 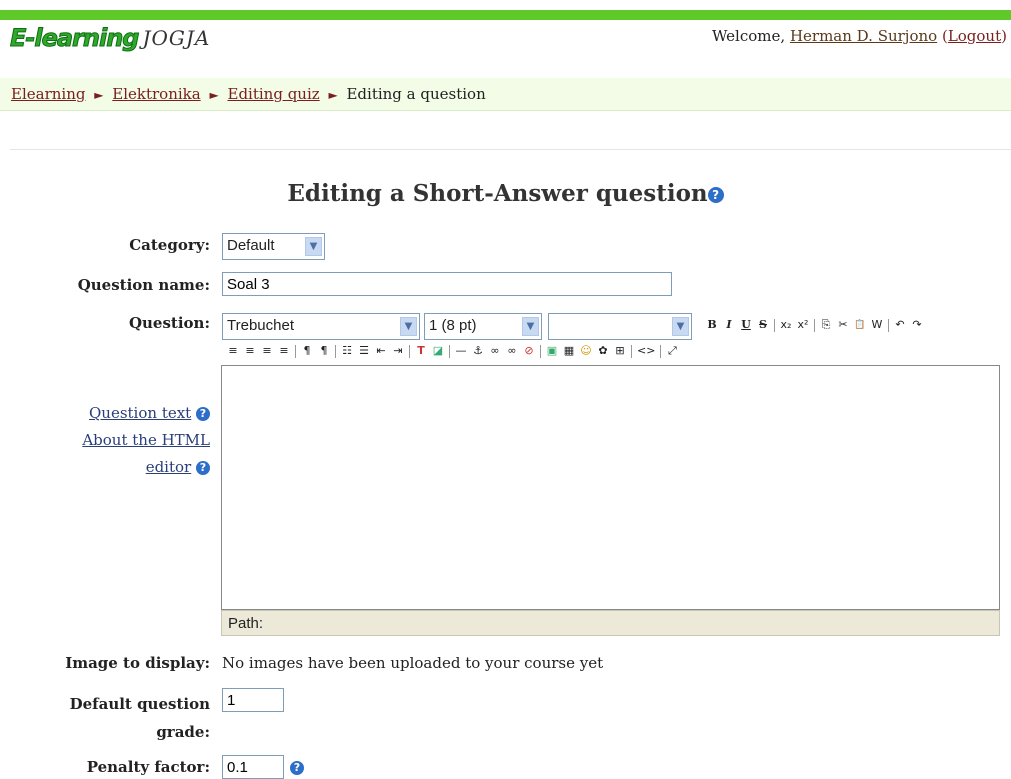 What do you see at coordinates (863, 36) in the screenshot?
I see `user-profile-link: Herman D. Surjono` at bounding box center [863, 36].